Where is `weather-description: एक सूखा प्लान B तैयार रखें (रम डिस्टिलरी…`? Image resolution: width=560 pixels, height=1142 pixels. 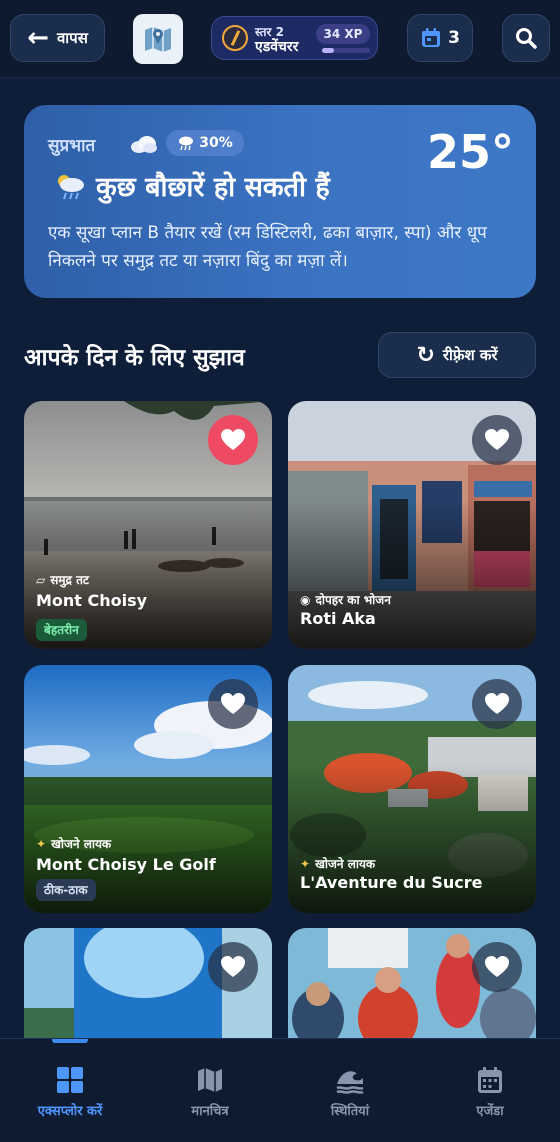
weather-description: एक सूखा प्लान B तैयार रखें (रम डिस्टिलरी… is located at coordinates (267, 247).